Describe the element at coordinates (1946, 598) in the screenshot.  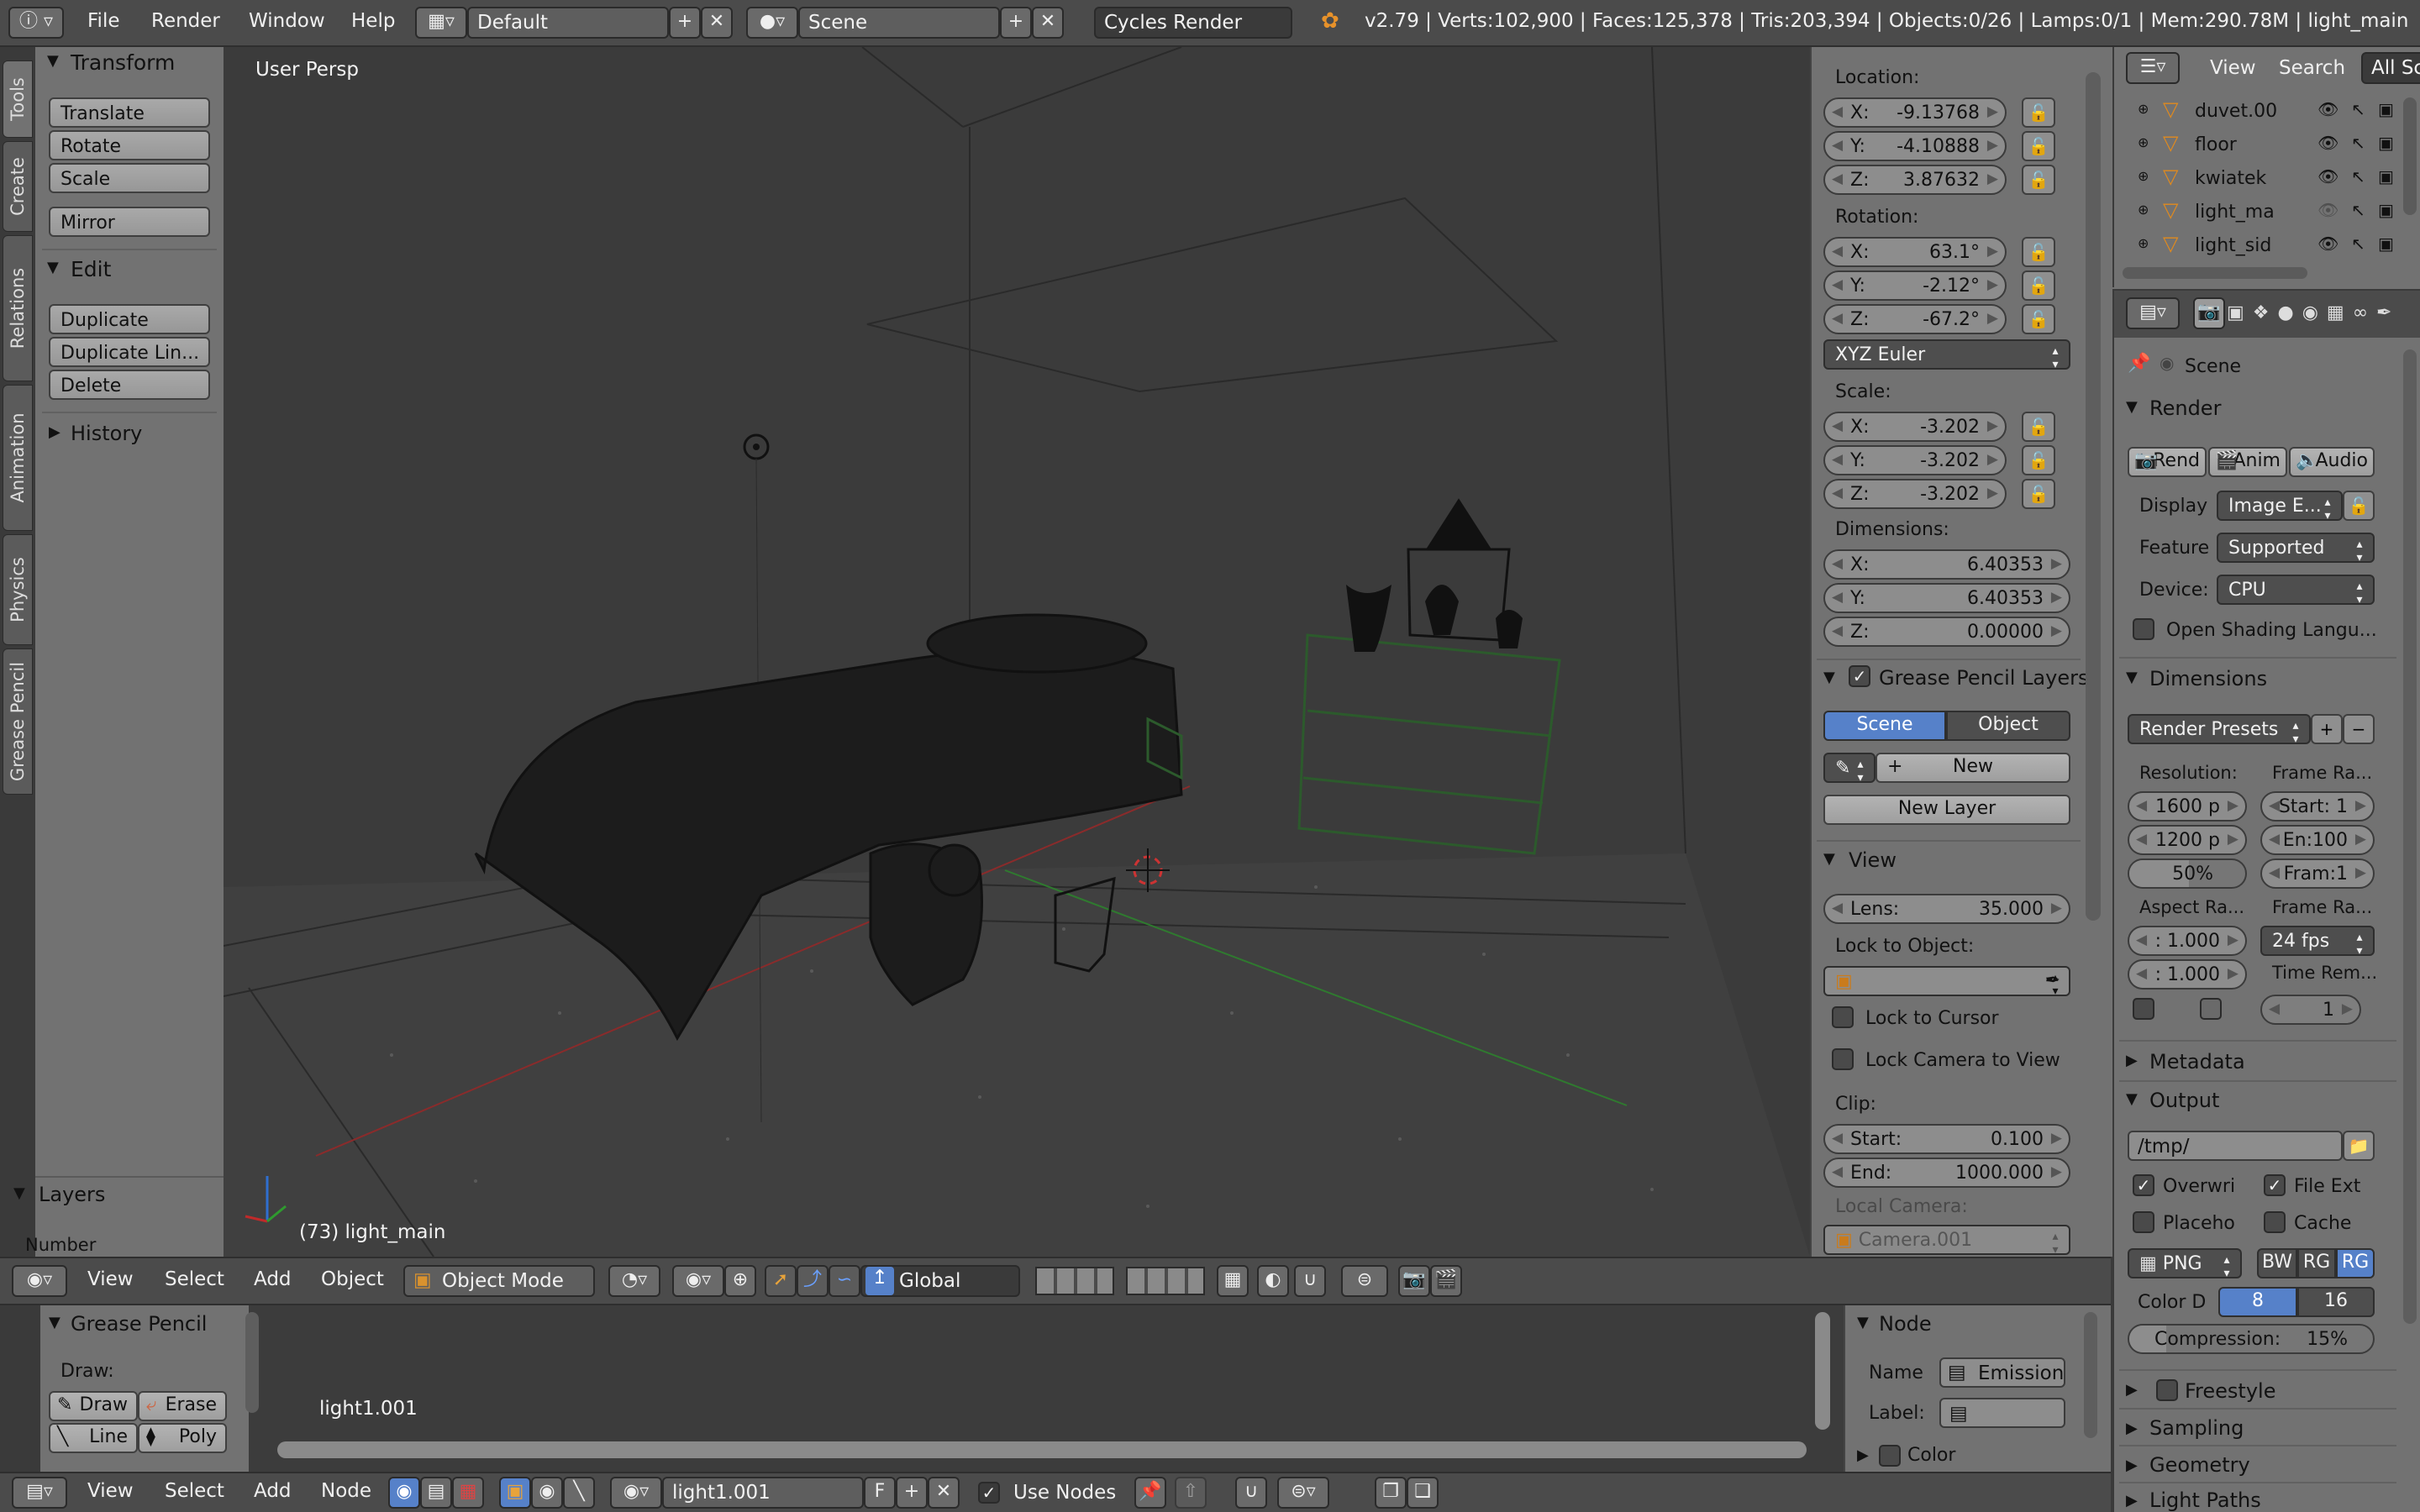
I see `dimensions-y-field: ◀ Y: 6.40353 ▶` at that location.